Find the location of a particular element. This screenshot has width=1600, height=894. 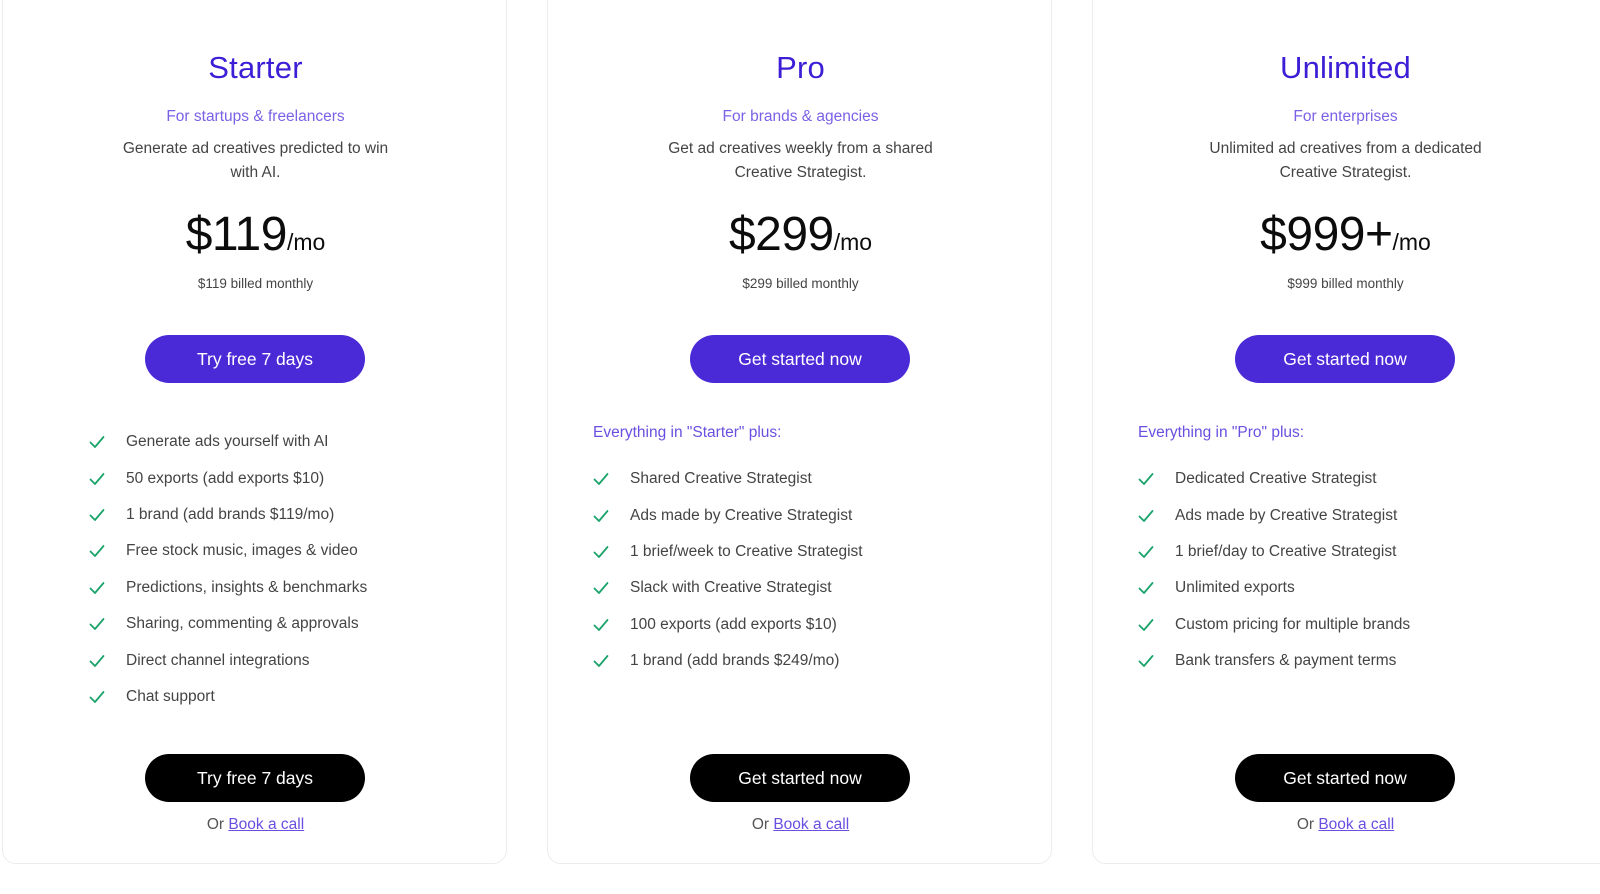

feature-item: Dedicated Creative Strategist is located at coordinates (1274, 479).